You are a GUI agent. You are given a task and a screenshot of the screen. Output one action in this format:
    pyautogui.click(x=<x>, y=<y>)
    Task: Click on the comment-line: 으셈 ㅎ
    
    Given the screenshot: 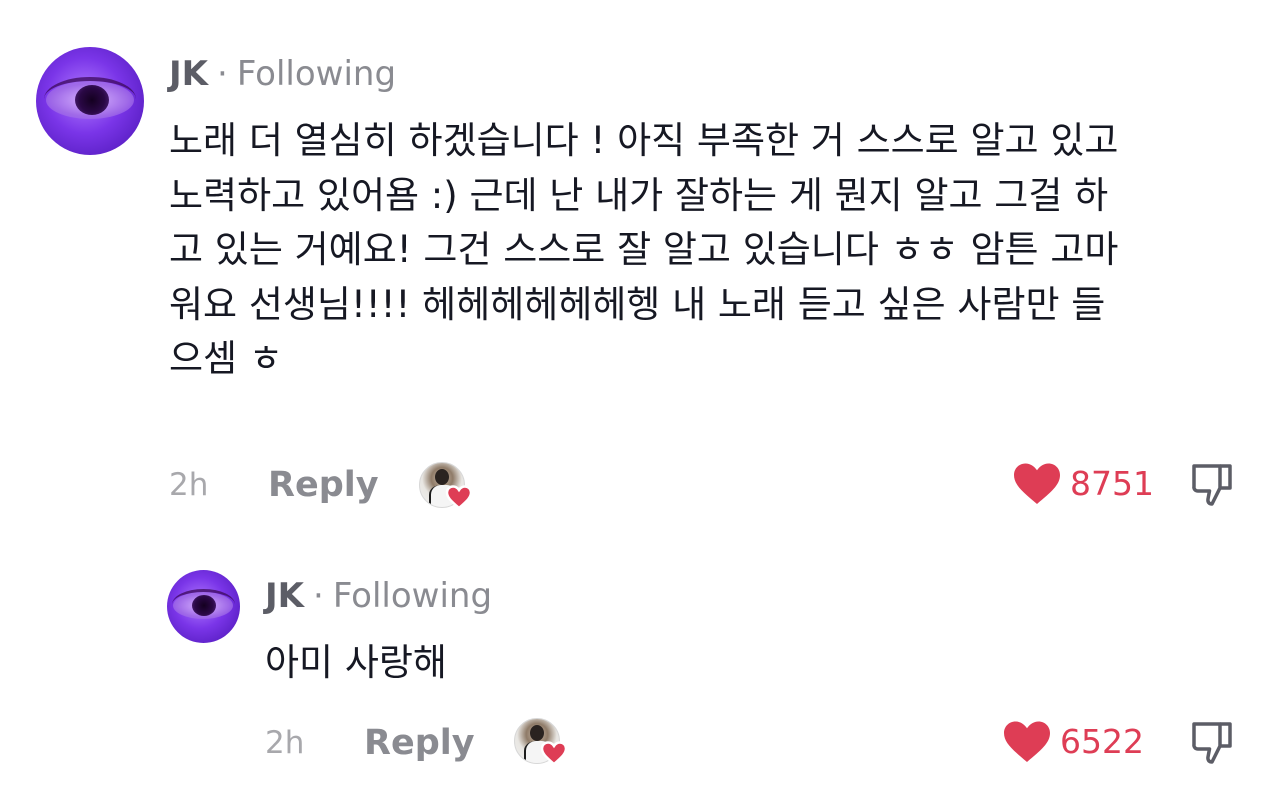 What is the action you would take?
    pyautogui.click(x=226, y=358)
    